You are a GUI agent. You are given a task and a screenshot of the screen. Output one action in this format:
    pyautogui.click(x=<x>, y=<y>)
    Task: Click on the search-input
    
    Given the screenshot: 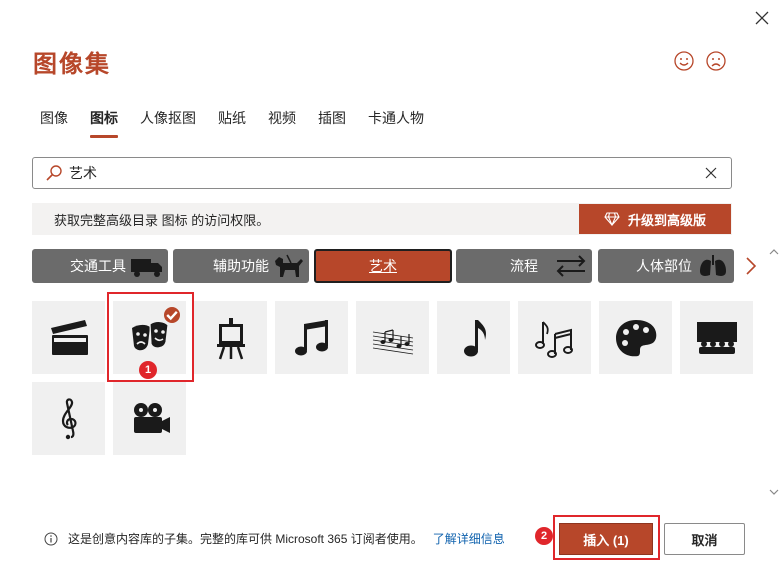 What is the action you would take?
    pyautogui.click(x=384, y=173)
    